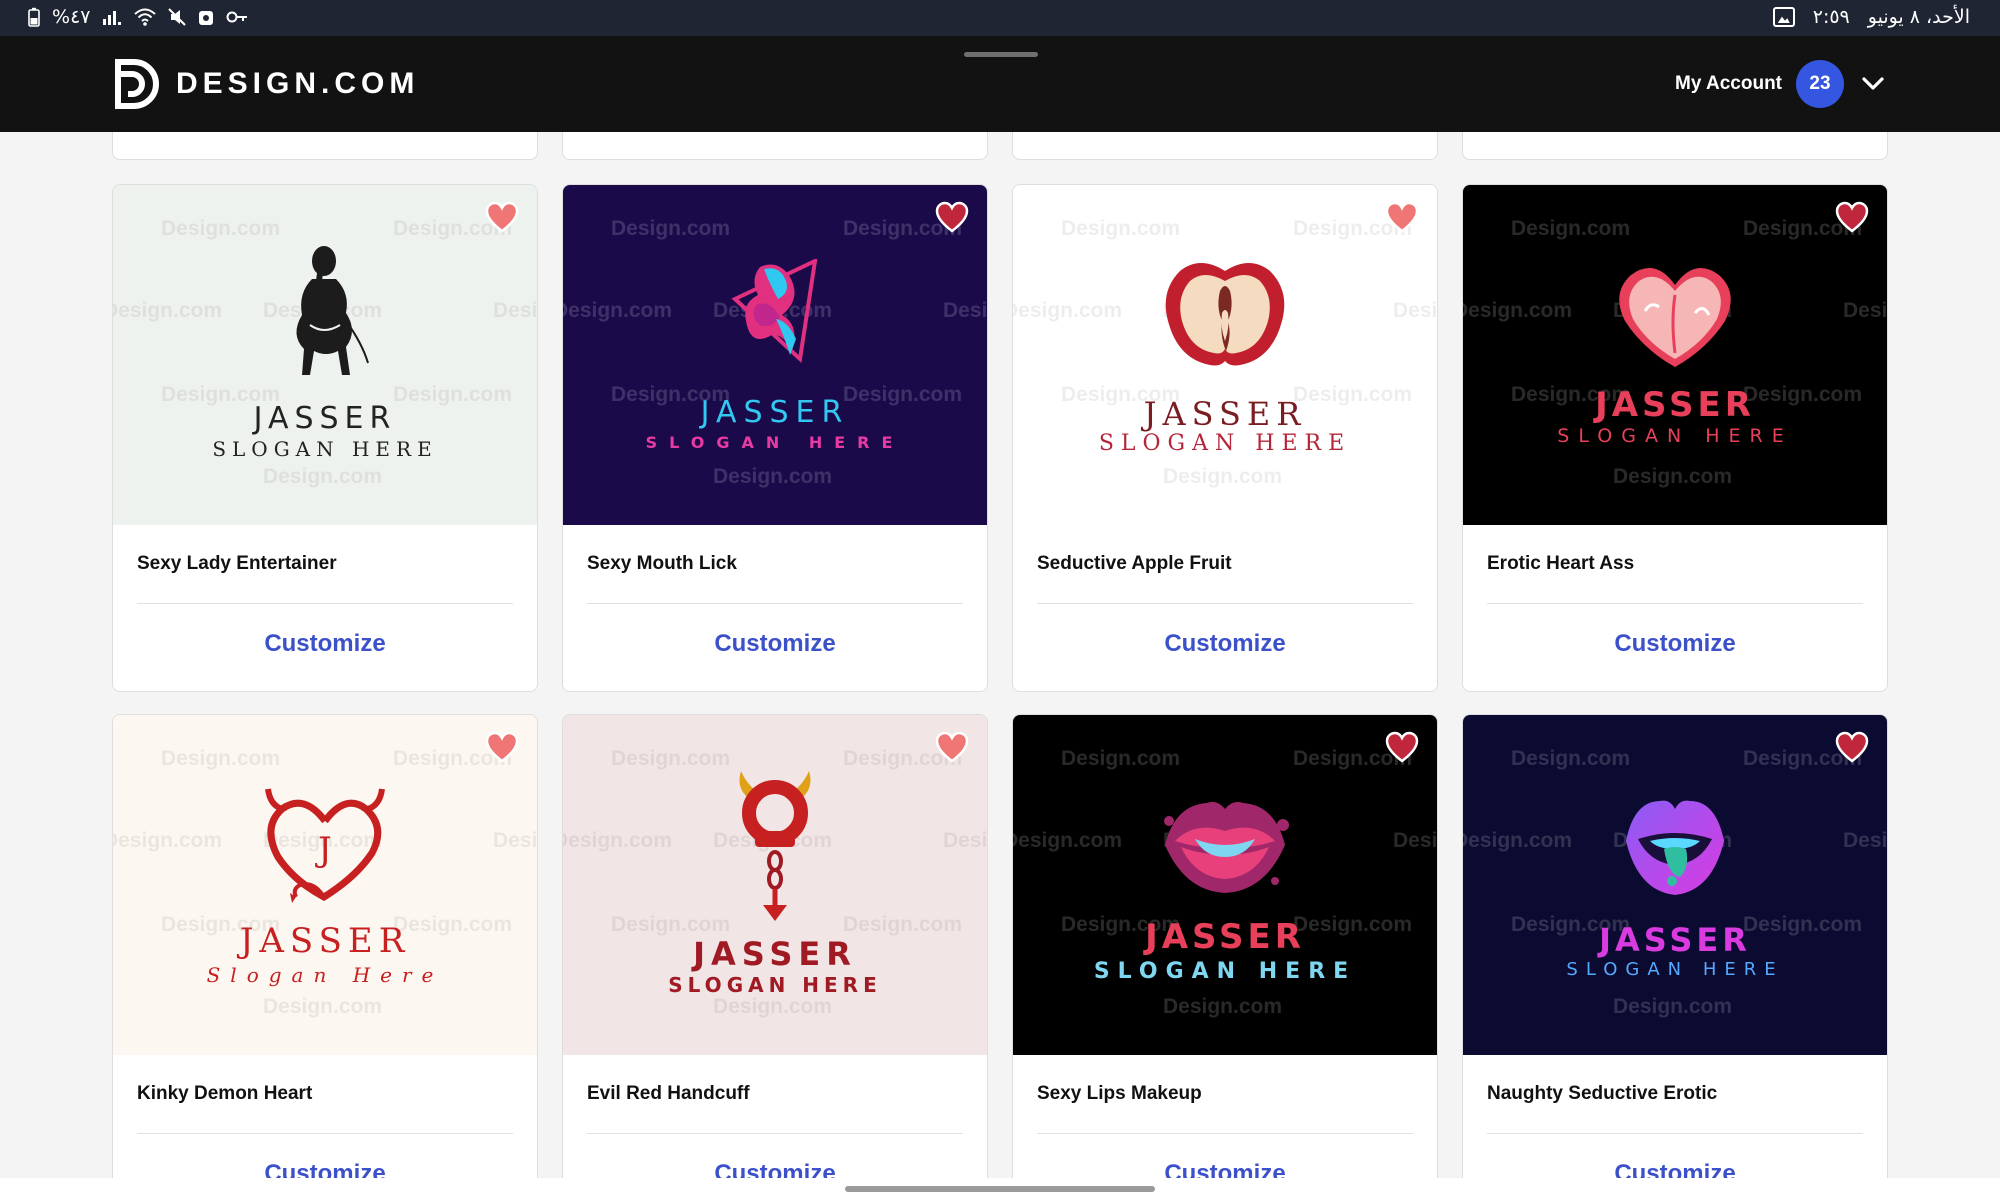 The height and width of the screenshot is (1200, 2000). I want to click on card-body: Naughty Seductive Erotic Customize, so click(1675, 1116).